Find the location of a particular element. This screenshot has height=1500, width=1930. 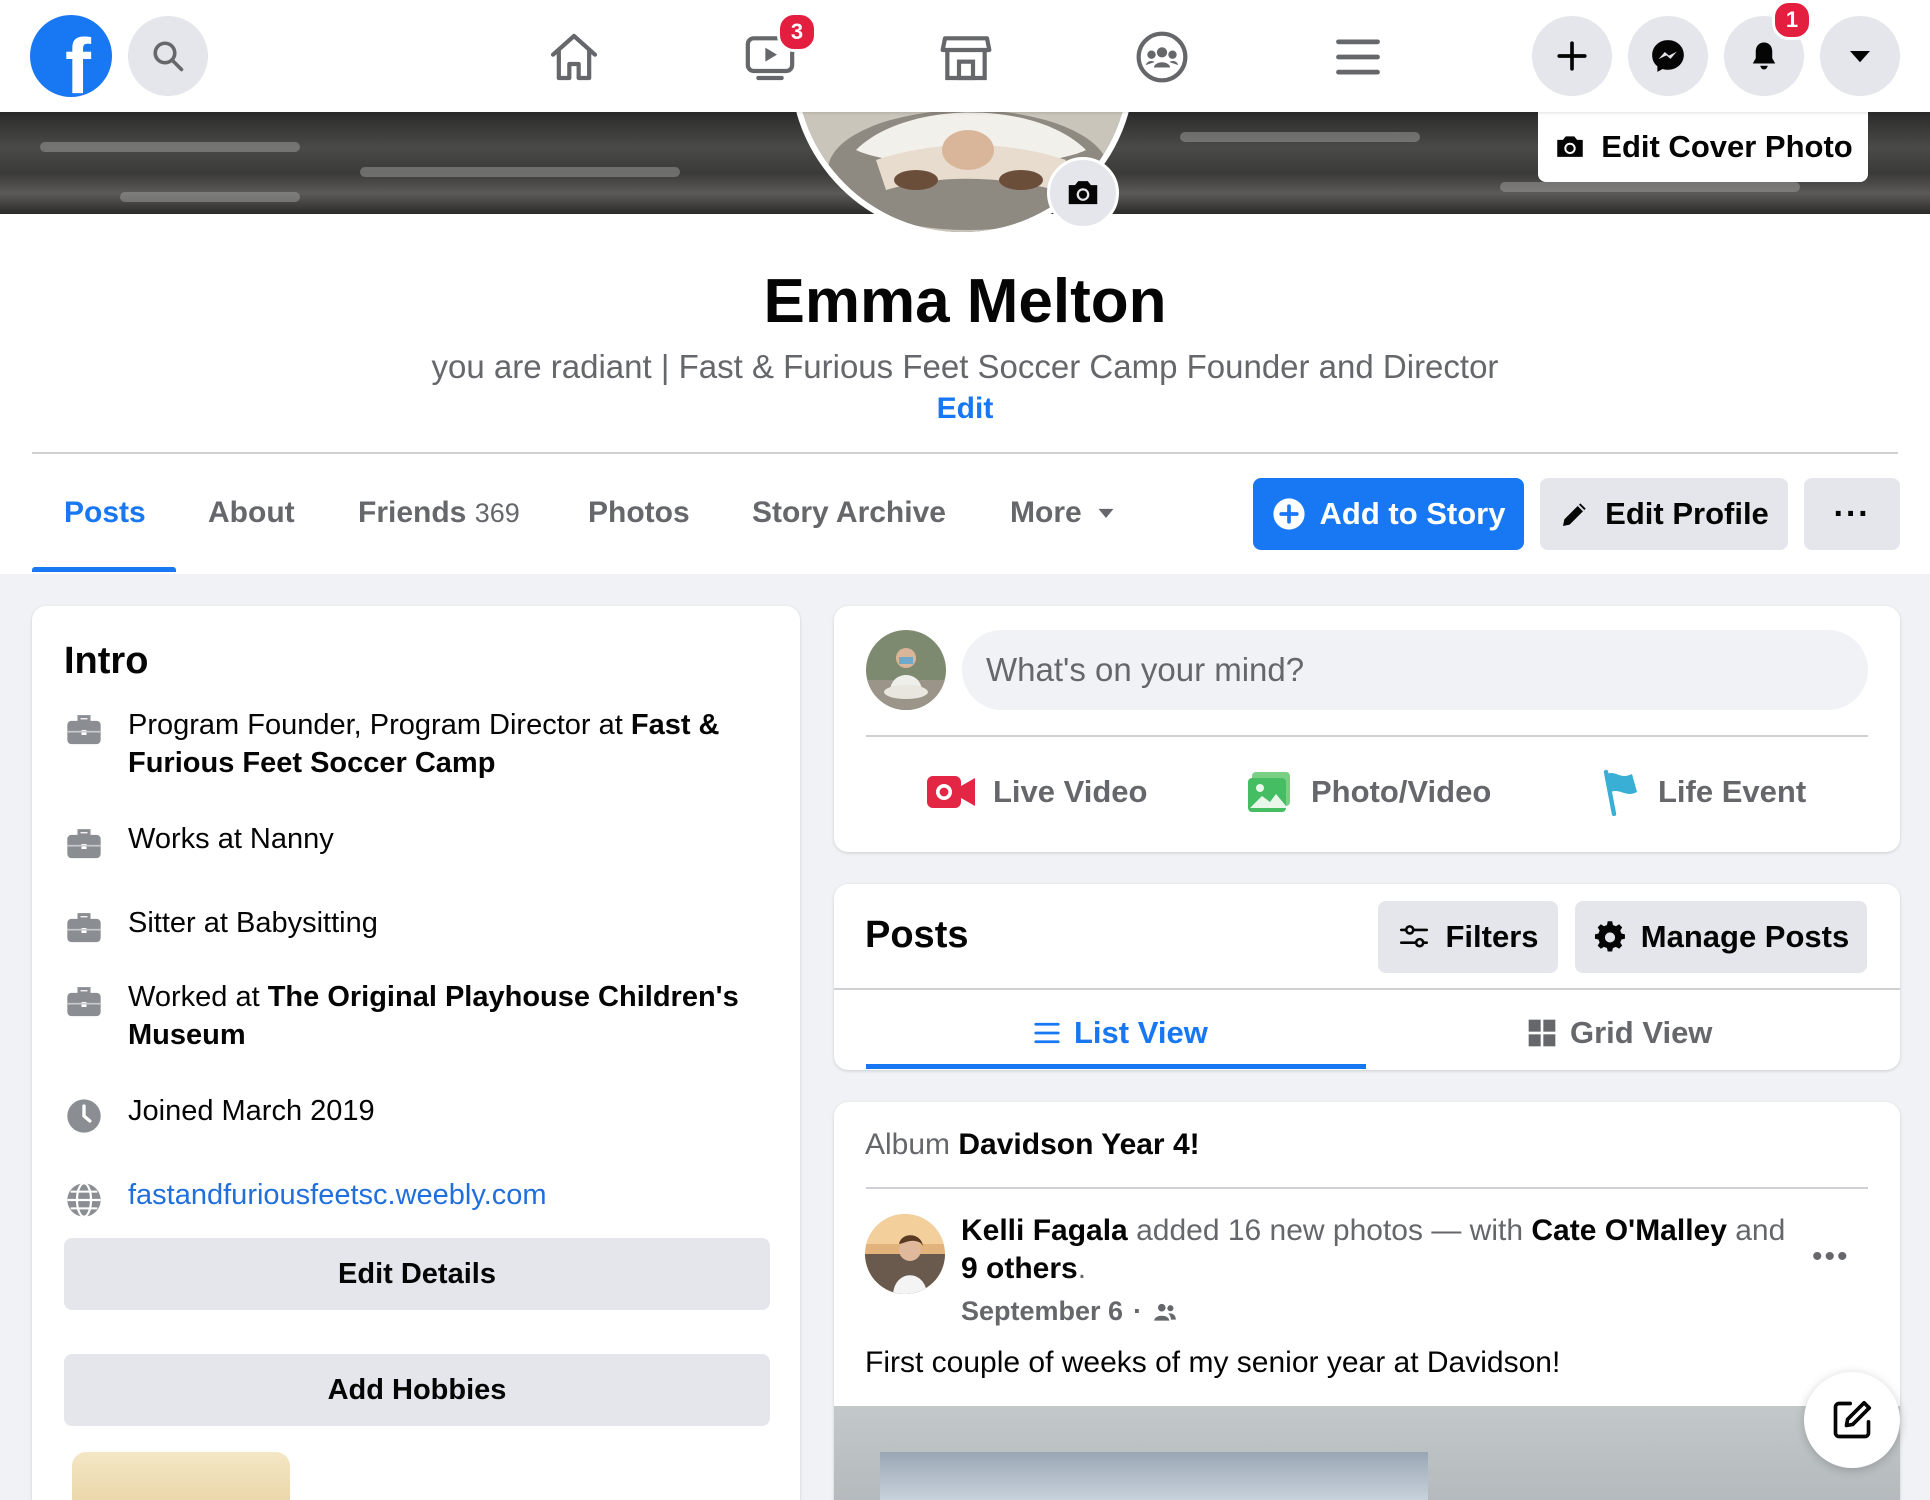

photo-video-button: Photo/Video is located at coordinates (1368, 792).